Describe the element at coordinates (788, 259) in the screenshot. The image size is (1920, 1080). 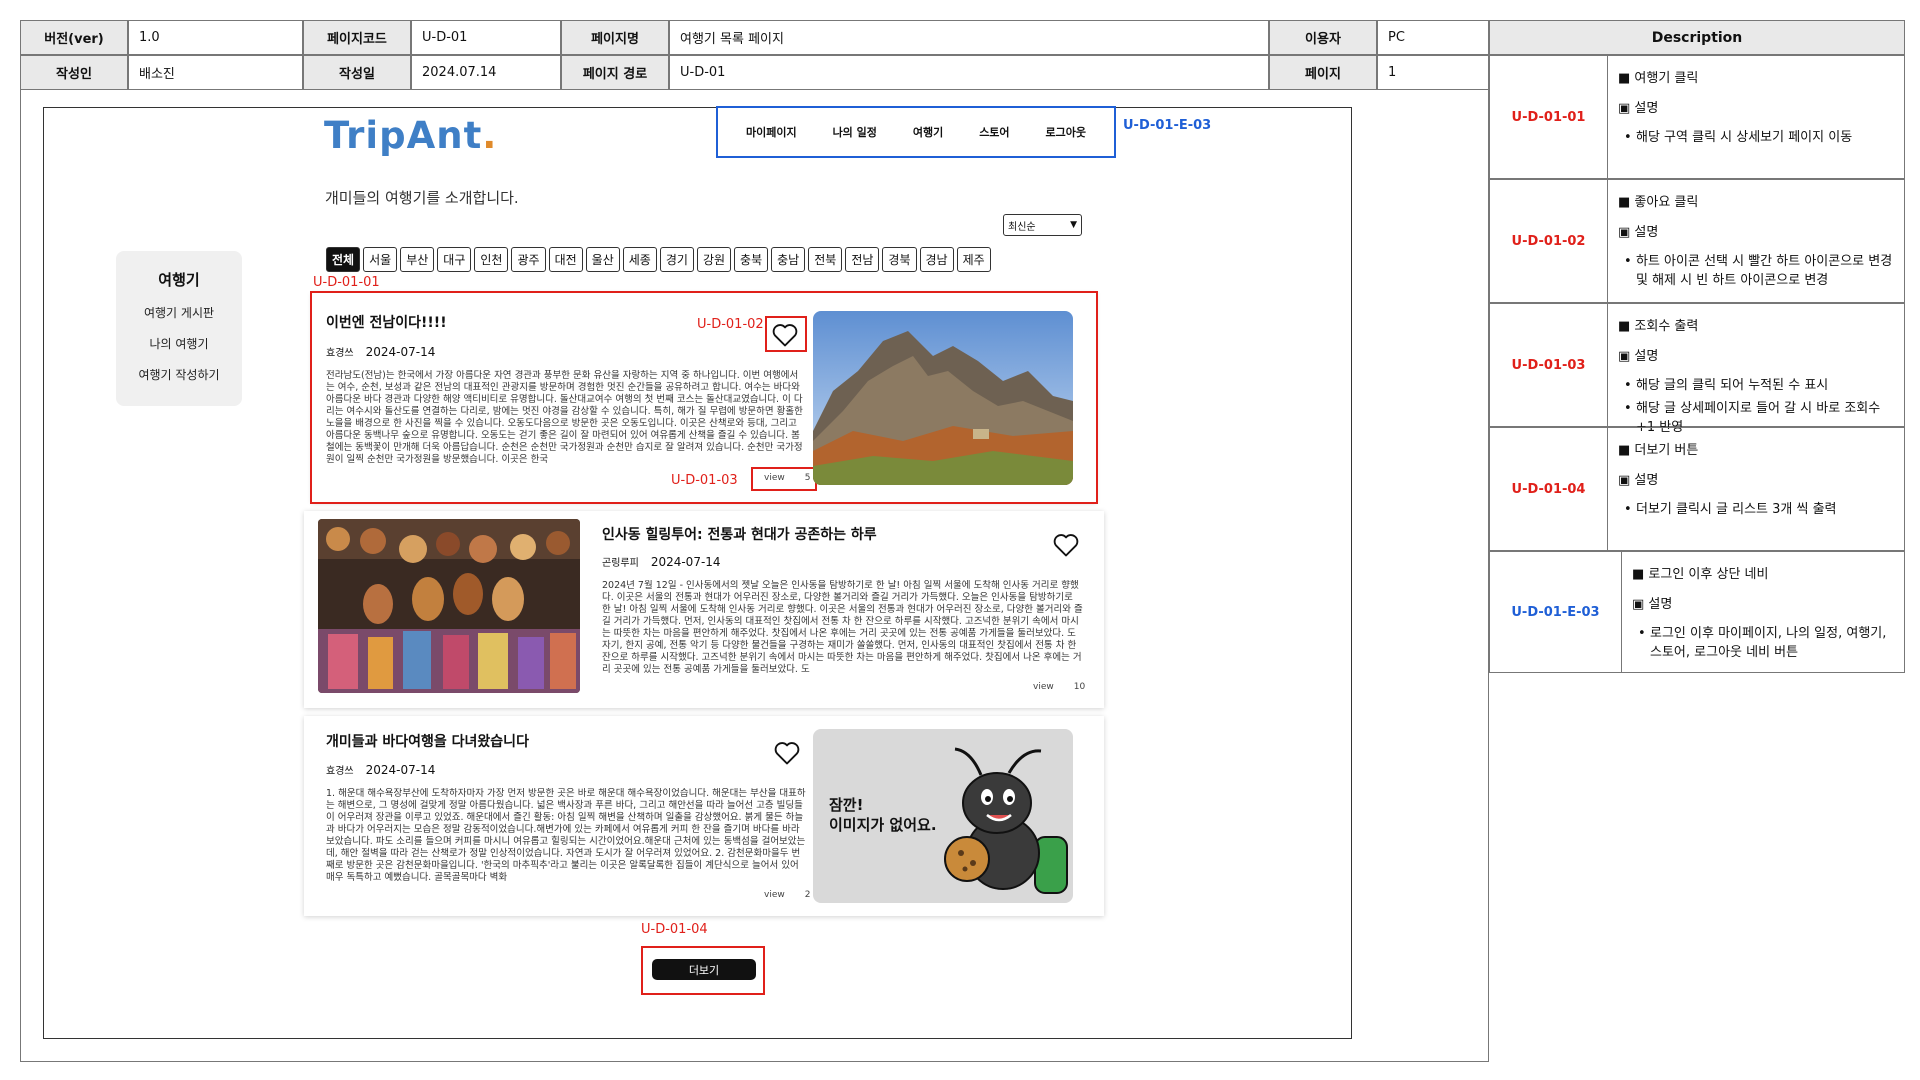
I see `filter-chip: 충남` at that location.